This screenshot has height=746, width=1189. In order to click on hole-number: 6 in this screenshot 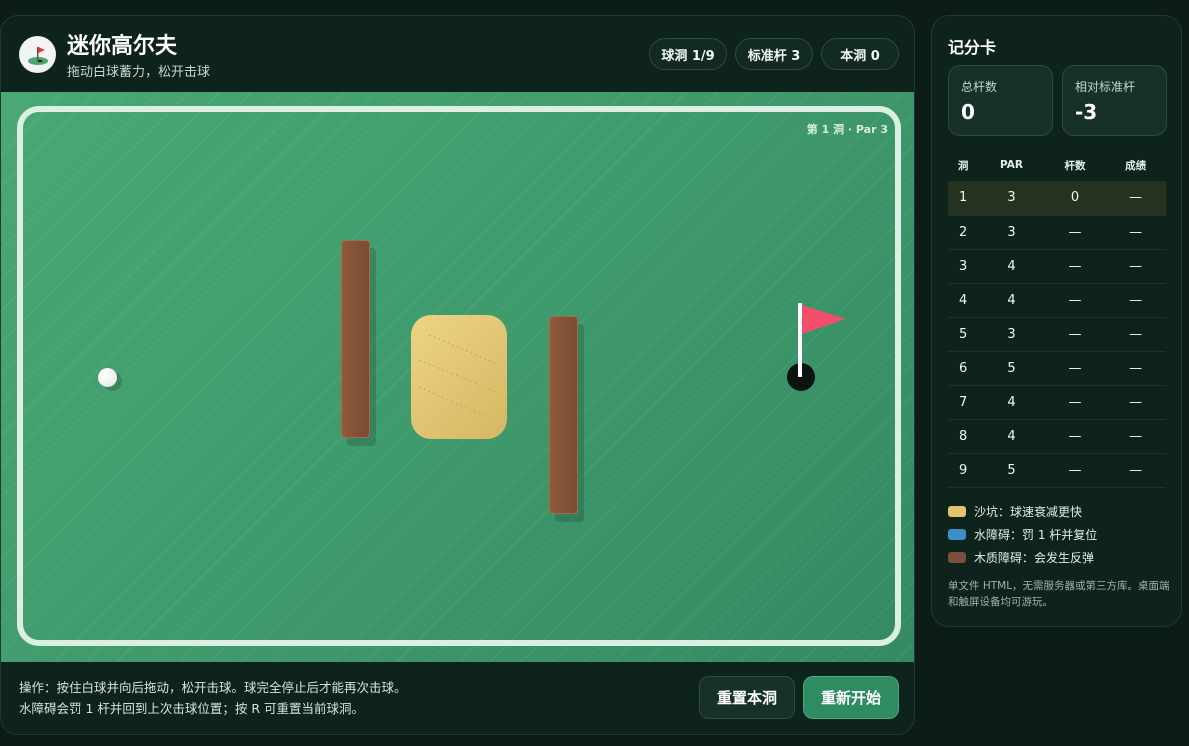, I will do `click(963, 368)`.